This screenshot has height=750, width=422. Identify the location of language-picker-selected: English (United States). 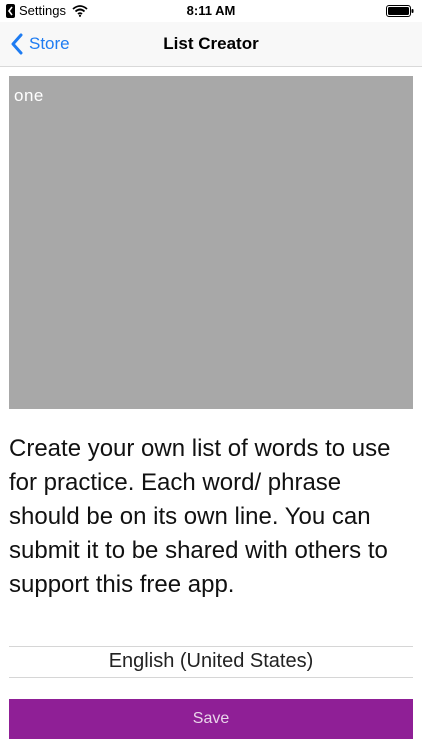
(211, 661).